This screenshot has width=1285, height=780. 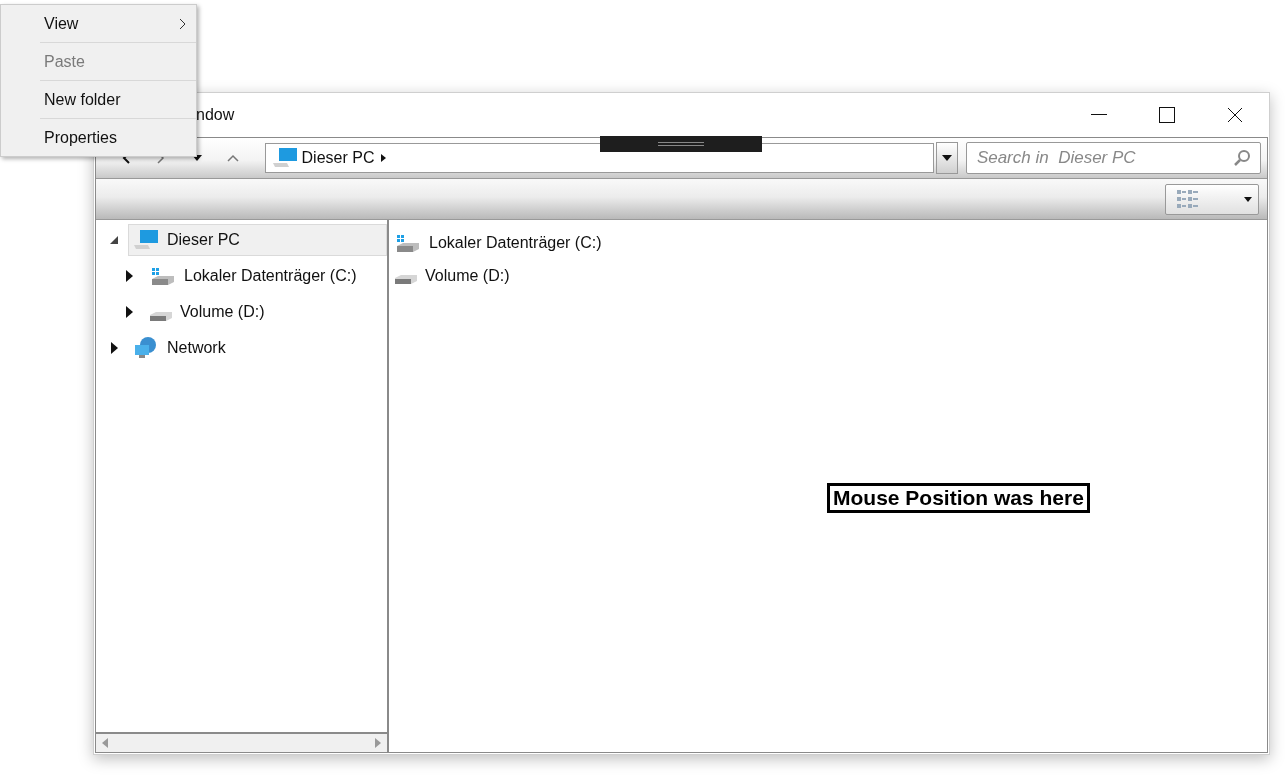 I want to click on window-title: ndow, so click(x=216, y=115).